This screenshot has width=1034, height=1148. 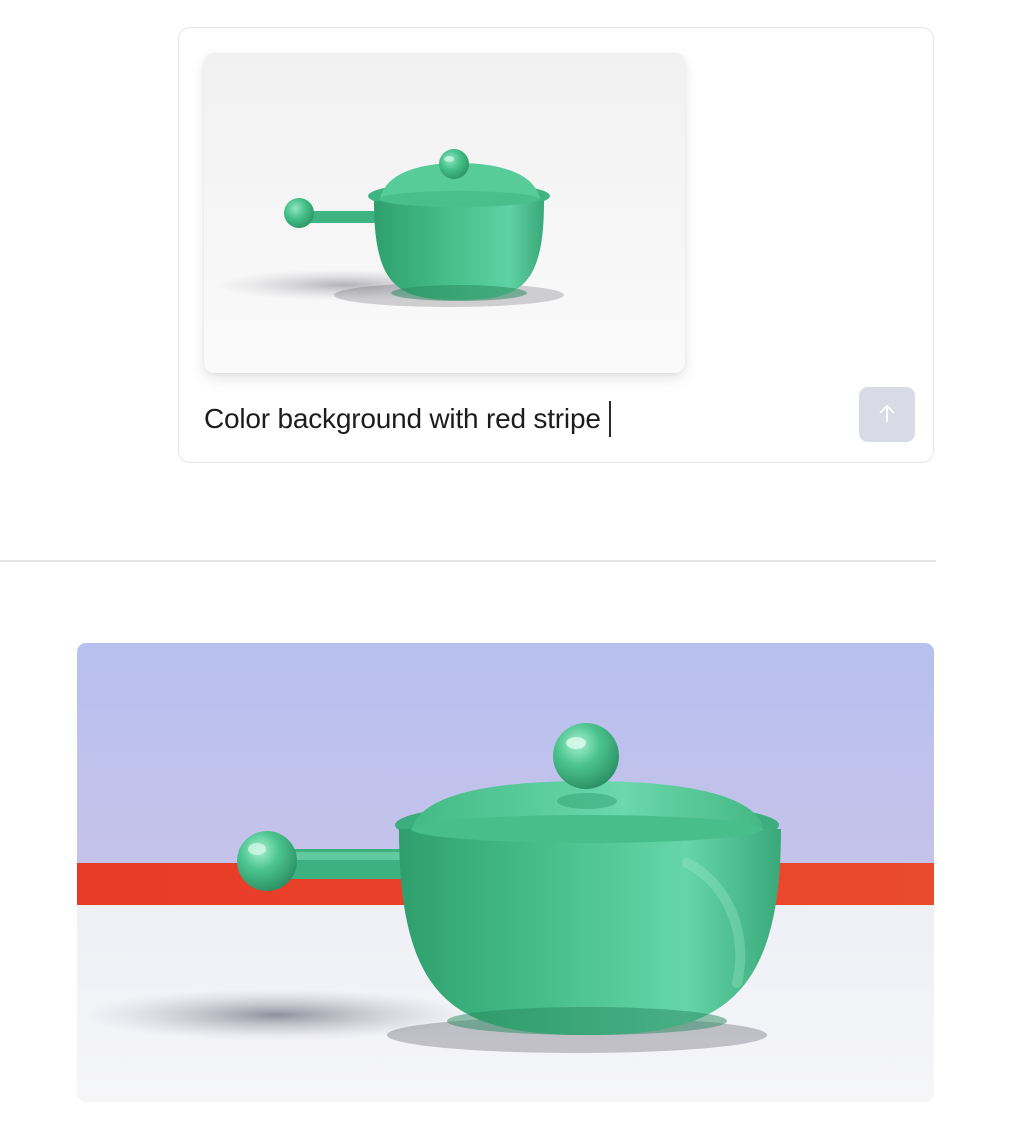 I want to click on prompt-input: Color background with red stripe, so click(x=407, y=419).